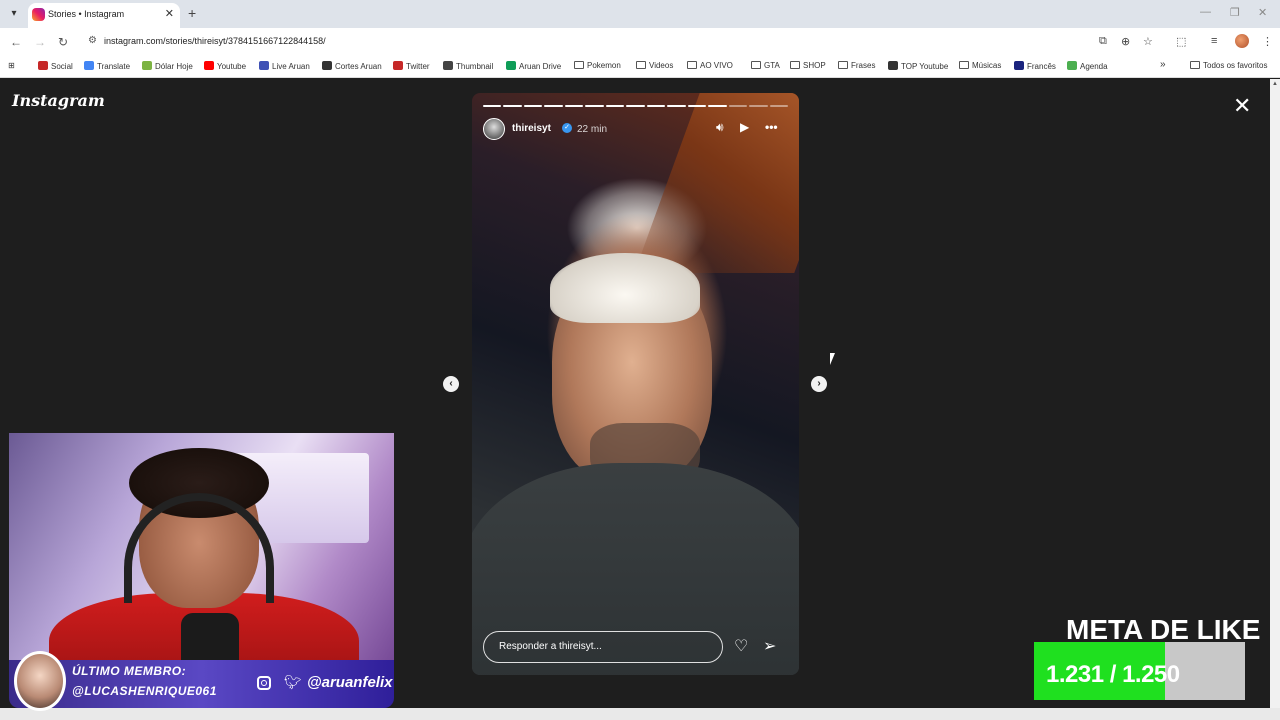 This screenshot has width=1280, height=720. Describe the element at coordinates (925, 66) in the screenshot. I see `bookmark-label: TOP Youtube` at that location.